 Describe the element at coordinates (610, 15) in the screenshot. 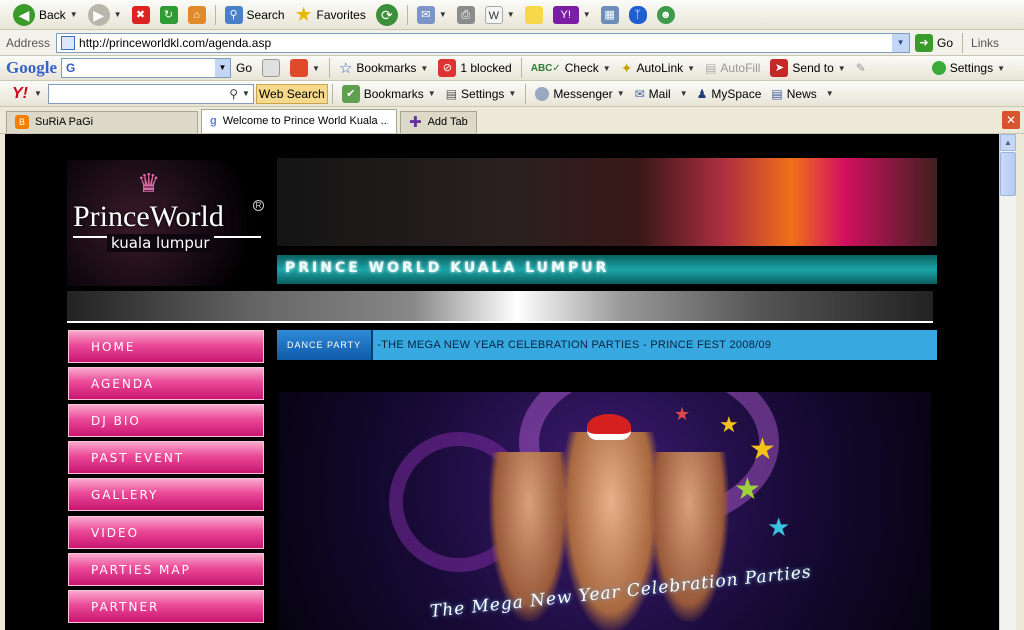

I see `research-button: ▦` at that location.